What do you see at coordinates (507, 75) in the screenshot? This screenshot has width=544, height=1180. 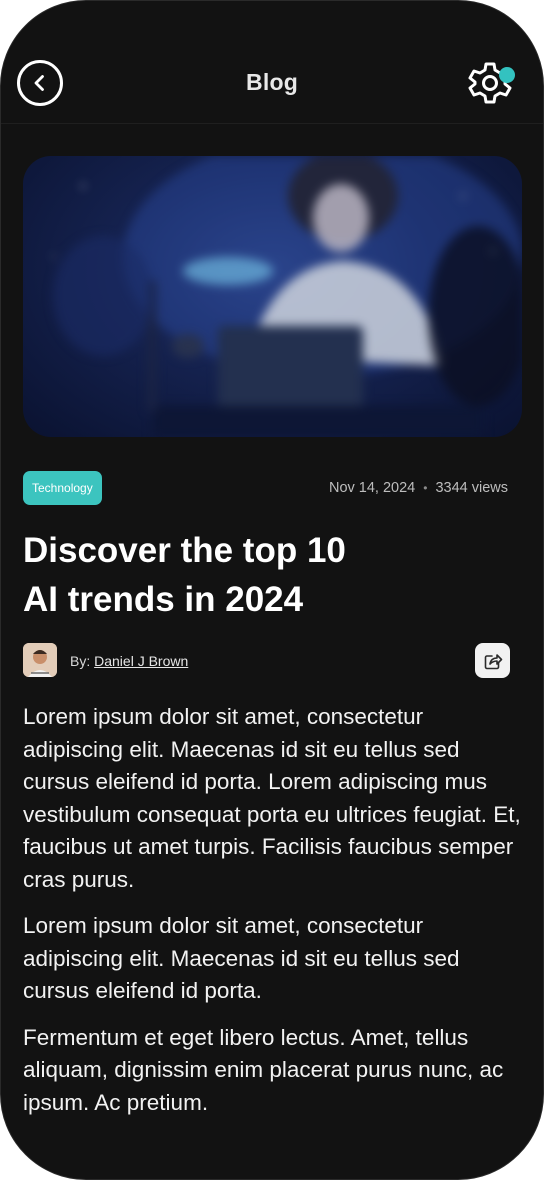 I see `notification-dot` at bounding box center [507, 75].